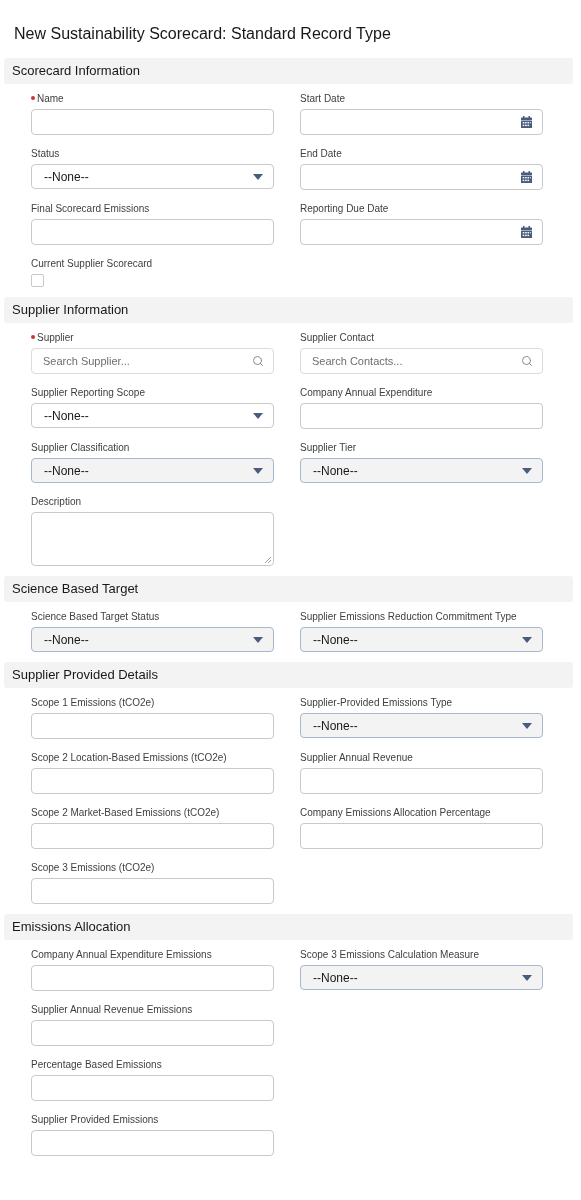 The width and height of the screenshot is (581, 1200). What do you see at coordinates (95, 1120) in the screenshot?
I see `field-label: Supplier Provided Emissions` at bounding box center [95, 1120].